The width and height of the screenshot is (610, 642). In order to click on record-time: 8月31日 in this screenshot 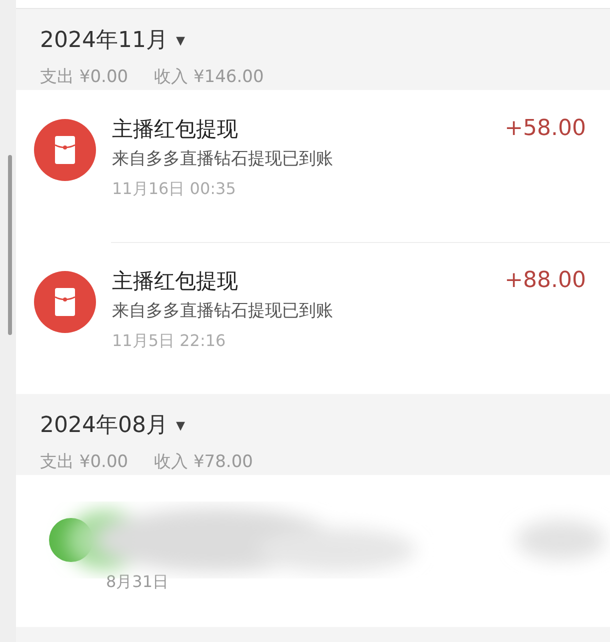, I will do `click(137, 582)`.